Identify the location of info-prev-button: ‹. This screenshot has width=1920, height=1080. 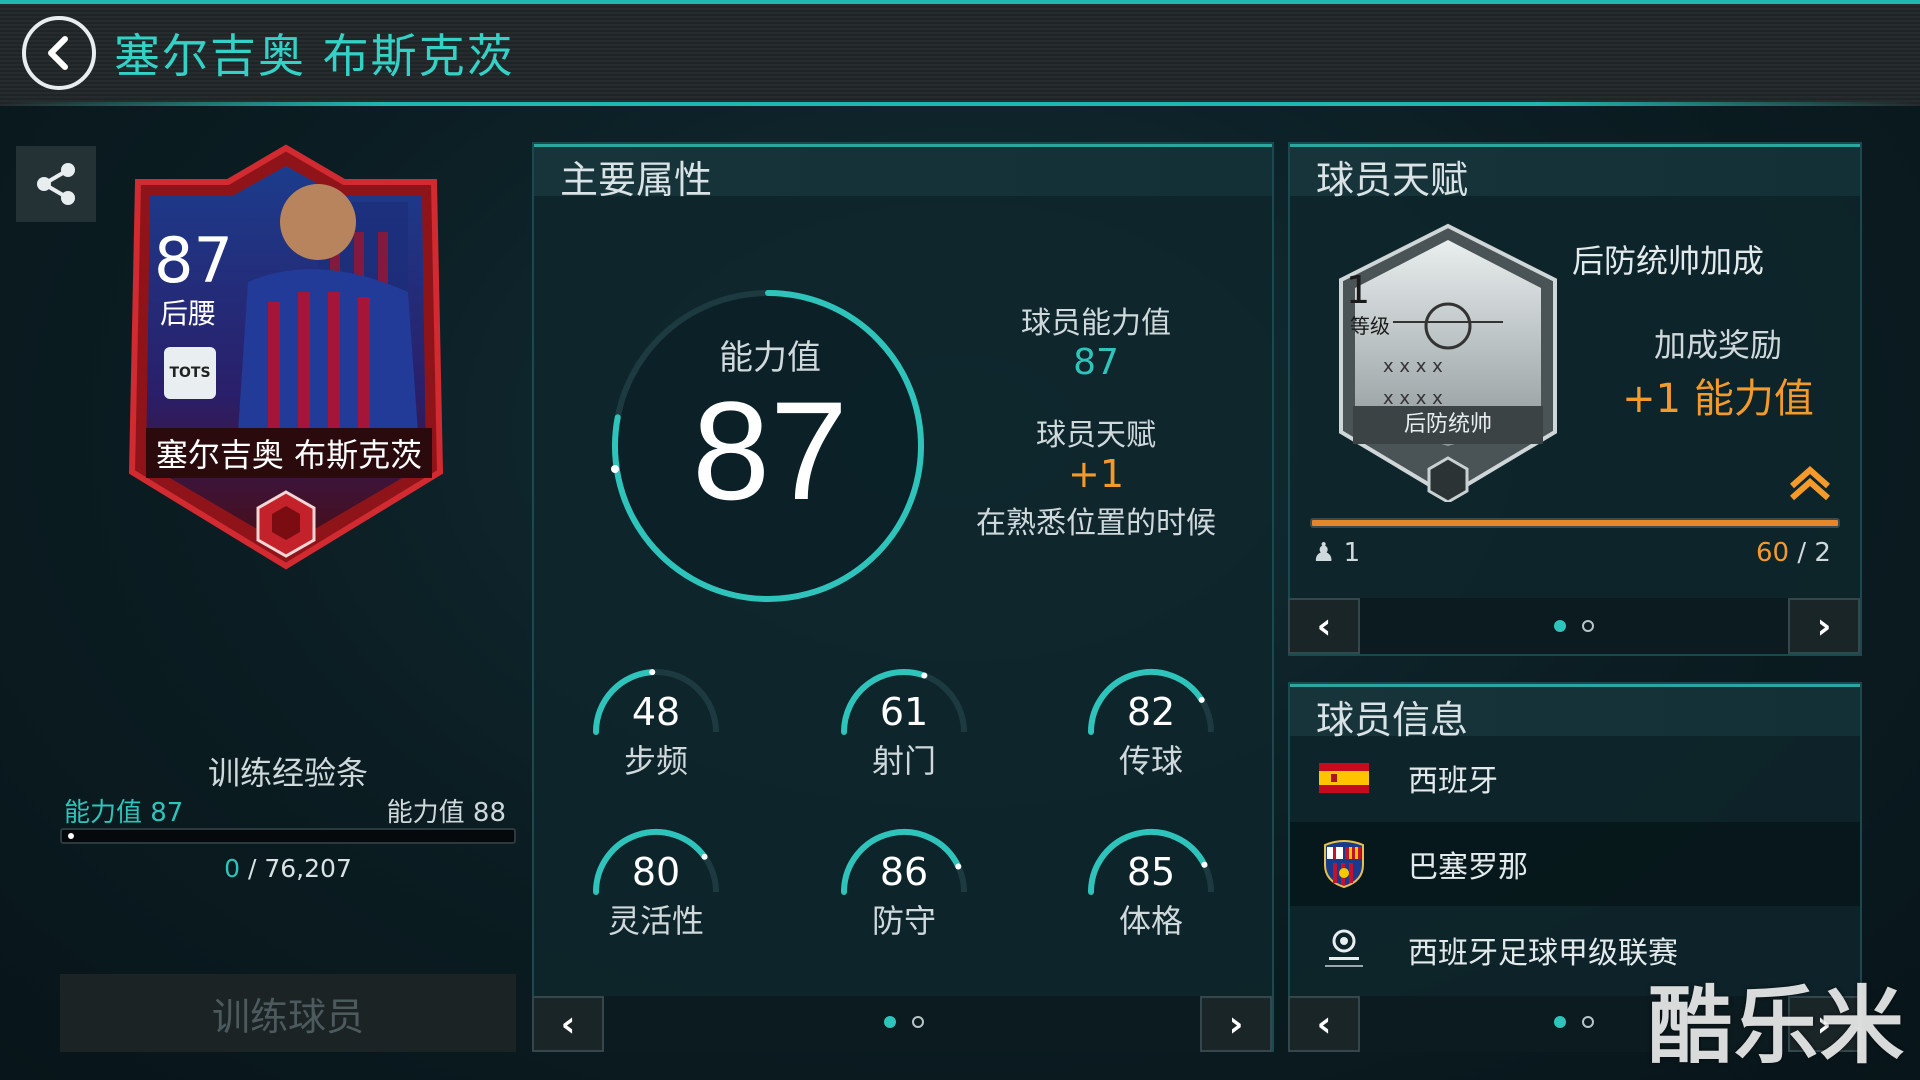
(1324, 1024).